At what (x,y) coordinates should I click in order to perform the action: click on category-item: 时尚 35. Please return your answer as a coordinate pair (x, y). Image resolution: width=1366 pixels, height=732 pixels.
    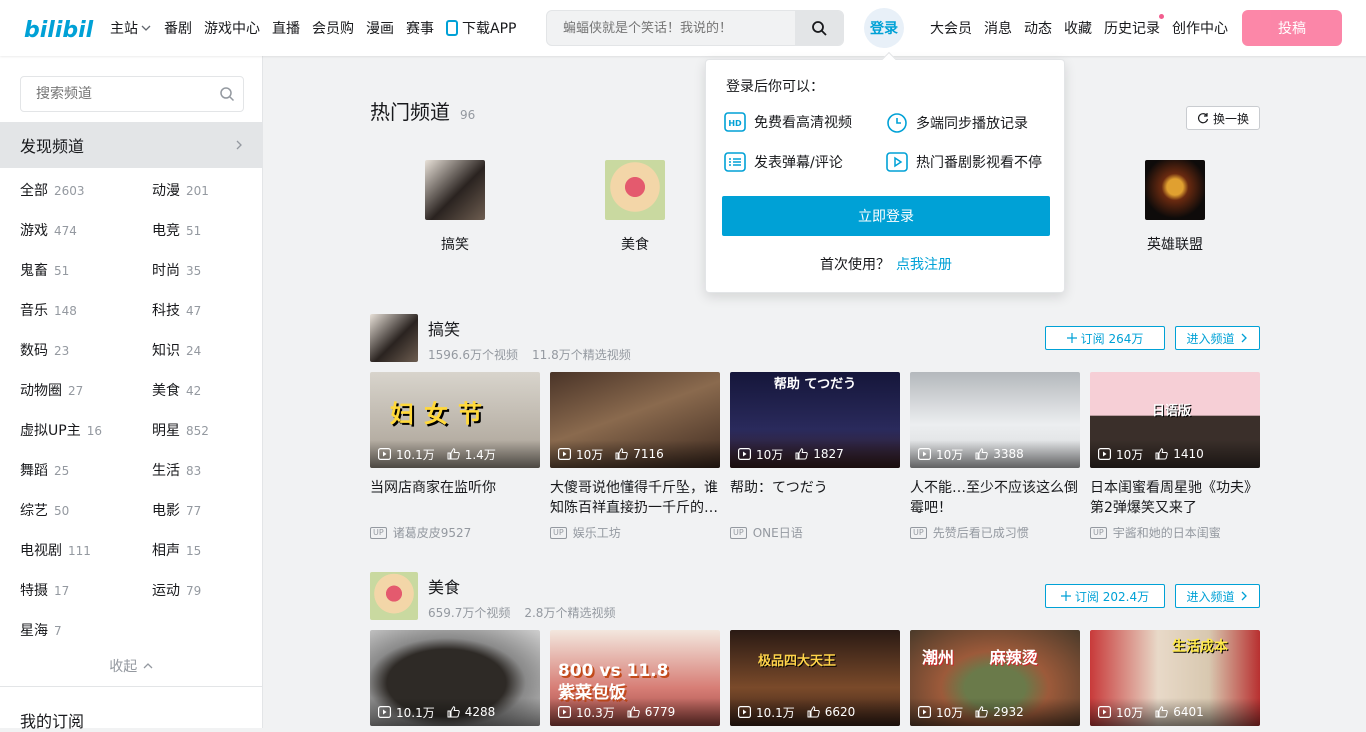
    Looking at the image, I should click on (176, 270).